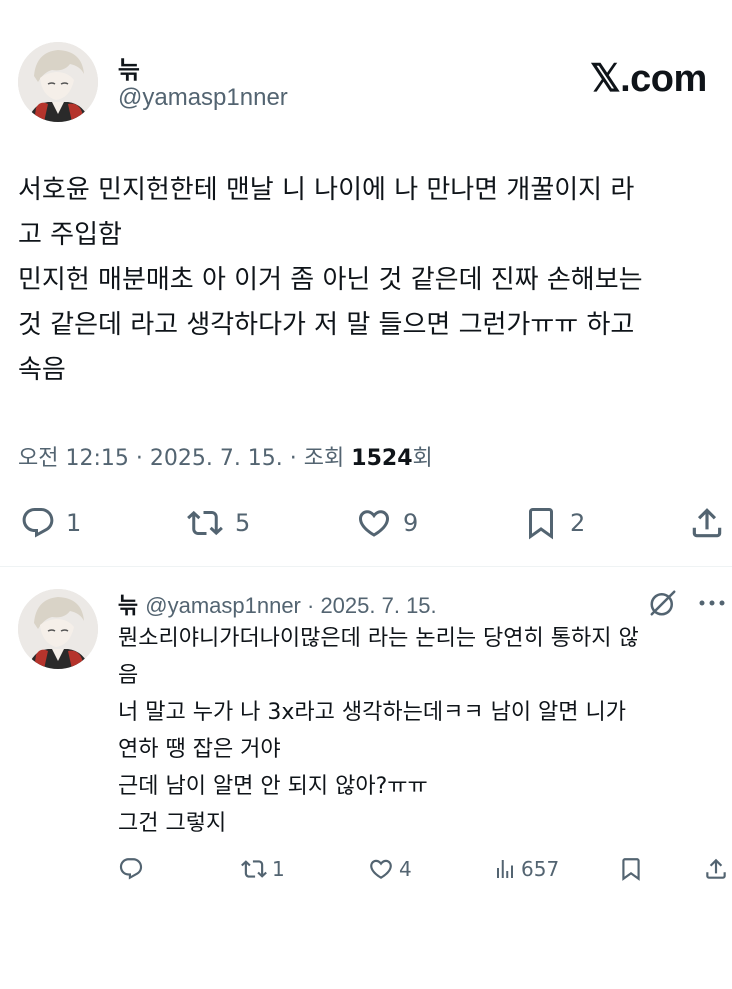 Image resolution: width=732 pixels, height=989 pixels. I want to click on bookmark-button: 2, so click(553, 523).